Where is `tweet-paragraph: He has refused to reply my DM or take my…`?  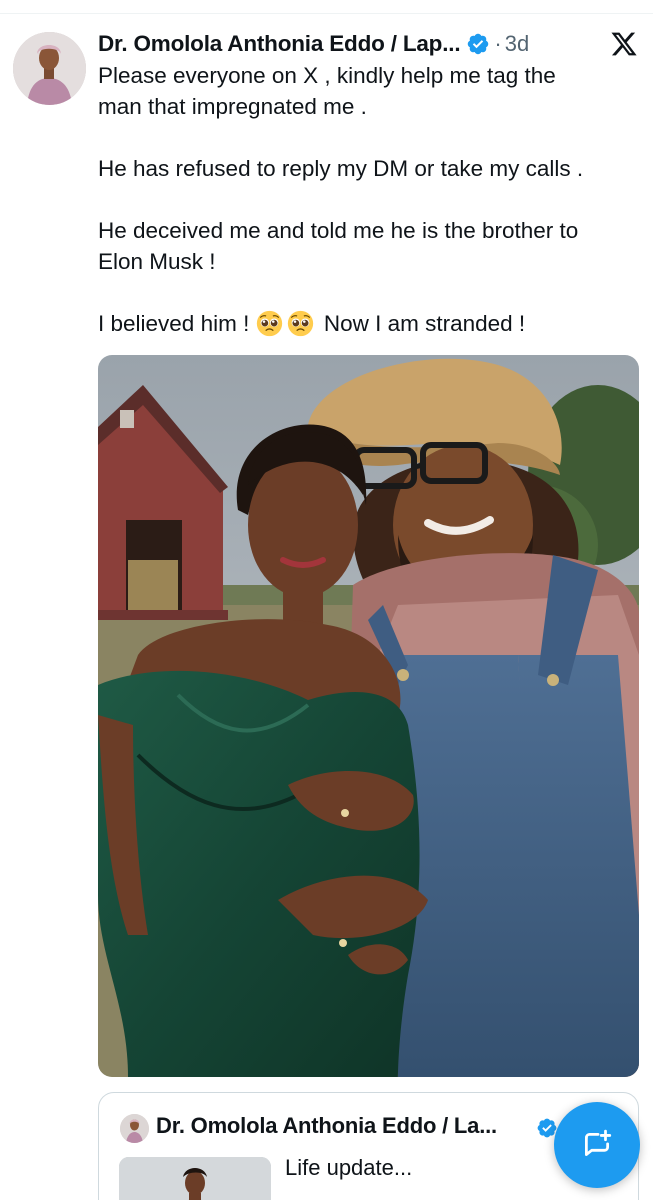
tweet-paragraph: He has refused to reply my DM or take my… is located at coordinates (341, 168).